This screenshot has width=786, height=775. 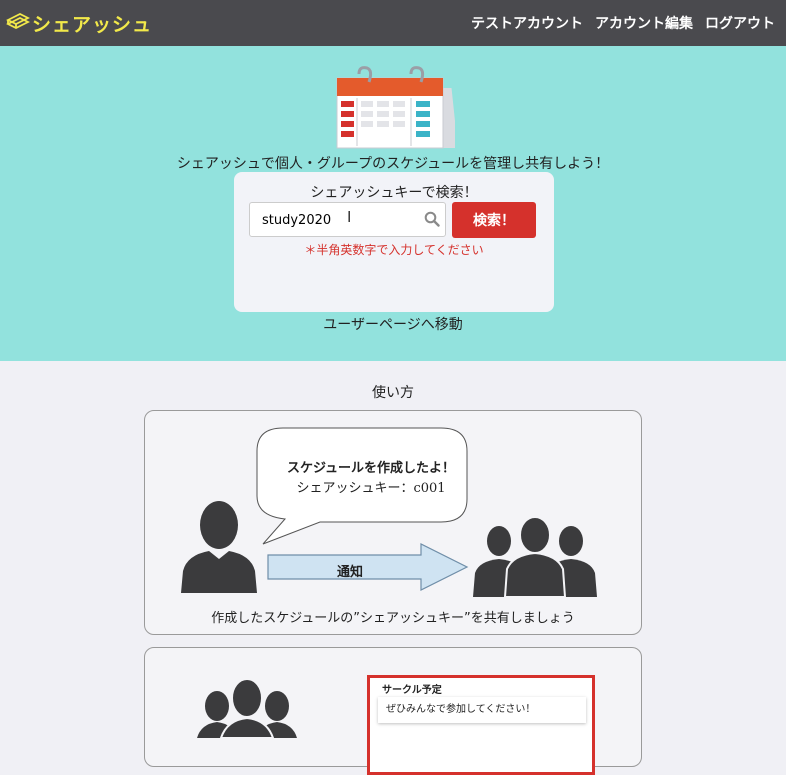 I want to click on nav-links: テストアカウント アカウント編集 ログアウト, so click(x=617, y=23).